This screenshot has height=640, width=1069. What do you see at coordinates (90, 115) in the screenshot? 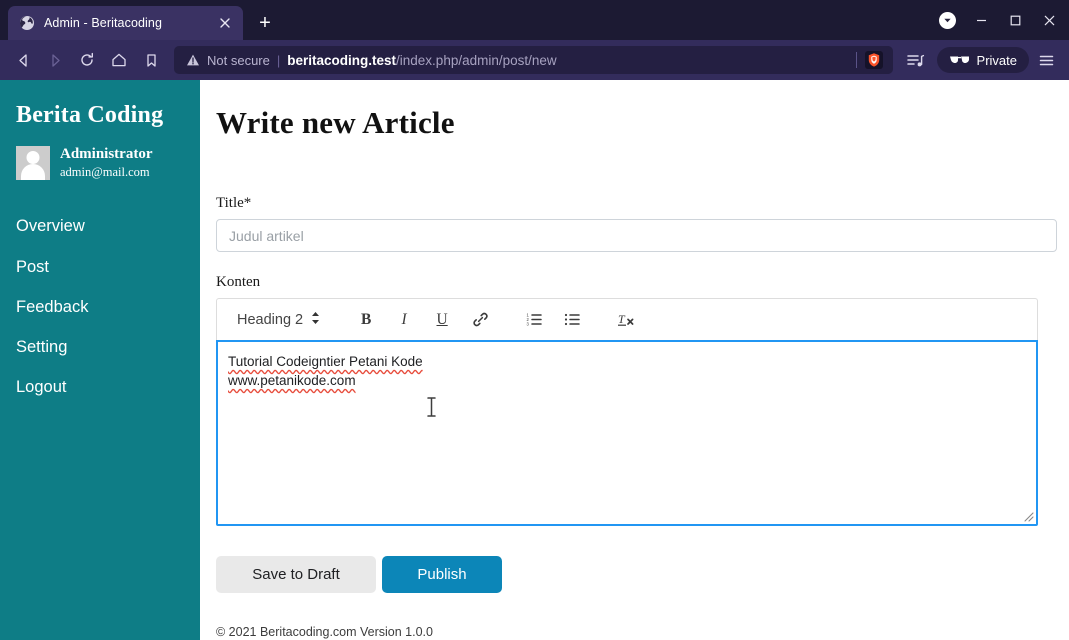
I see `brand-title: Berita Coding` at bounding box center [90, 115].